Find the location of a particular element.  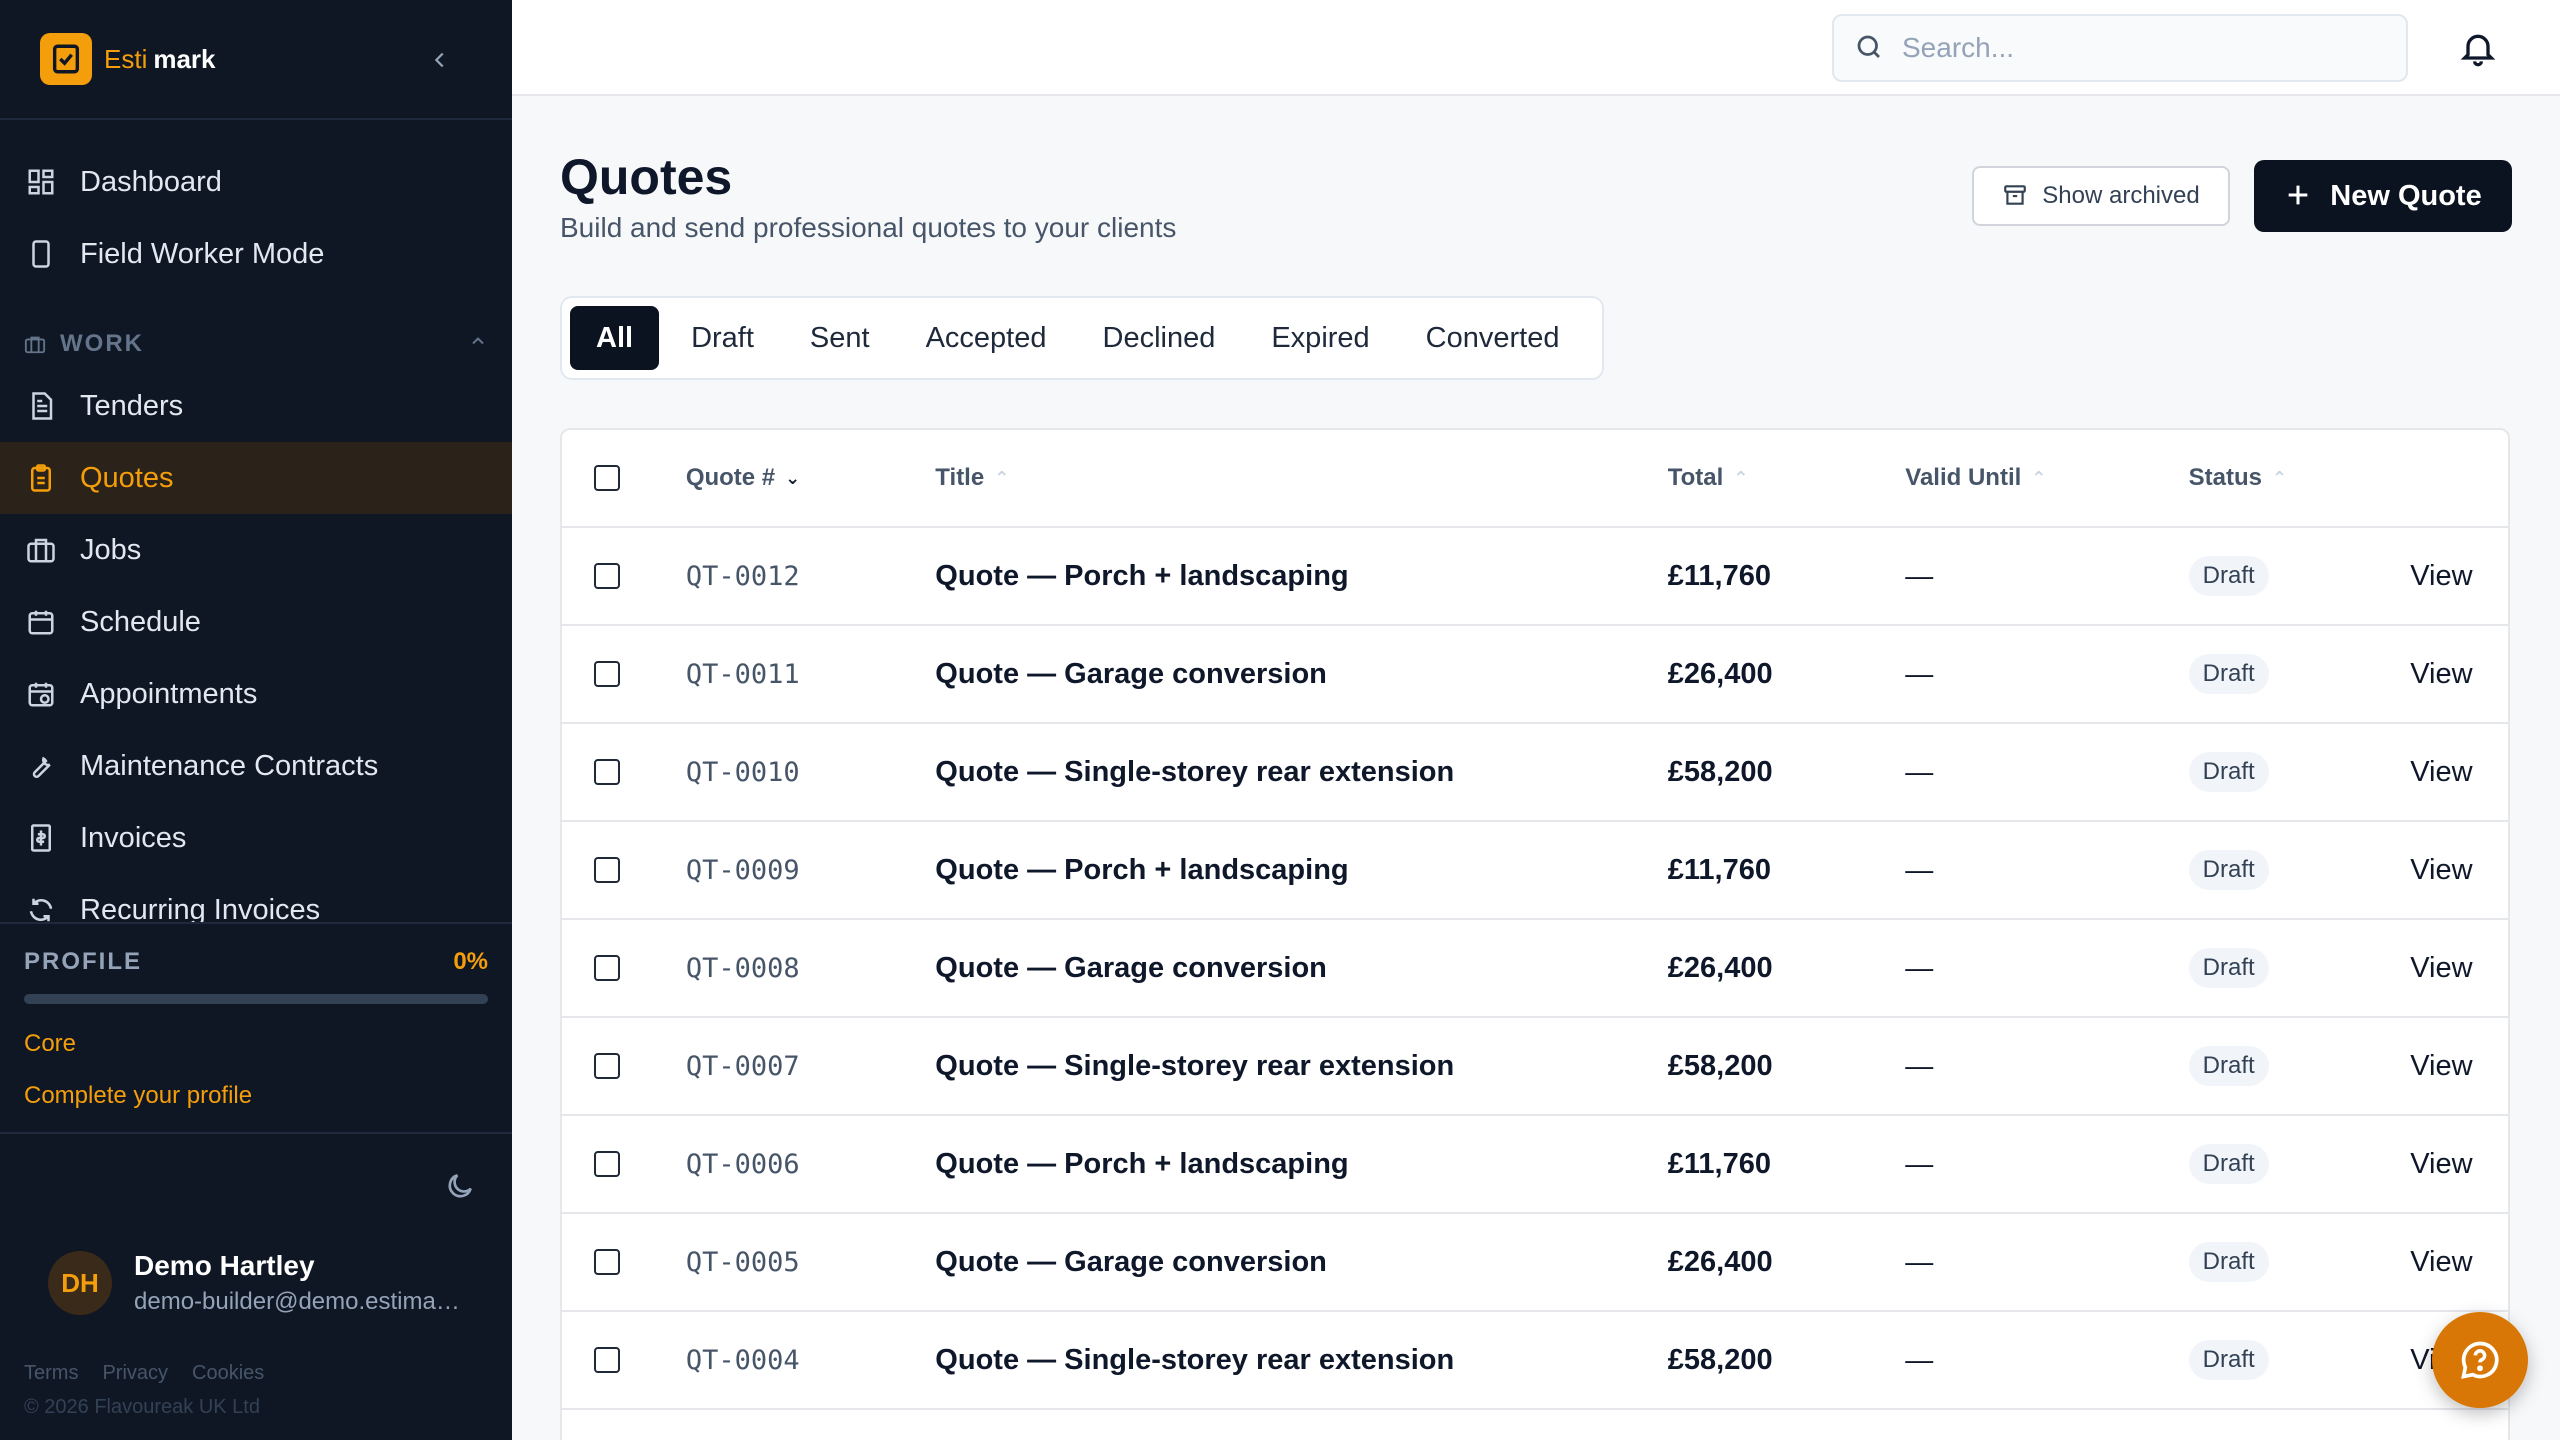

privacy-link: Privacy is located at coordinates (135, 1373).